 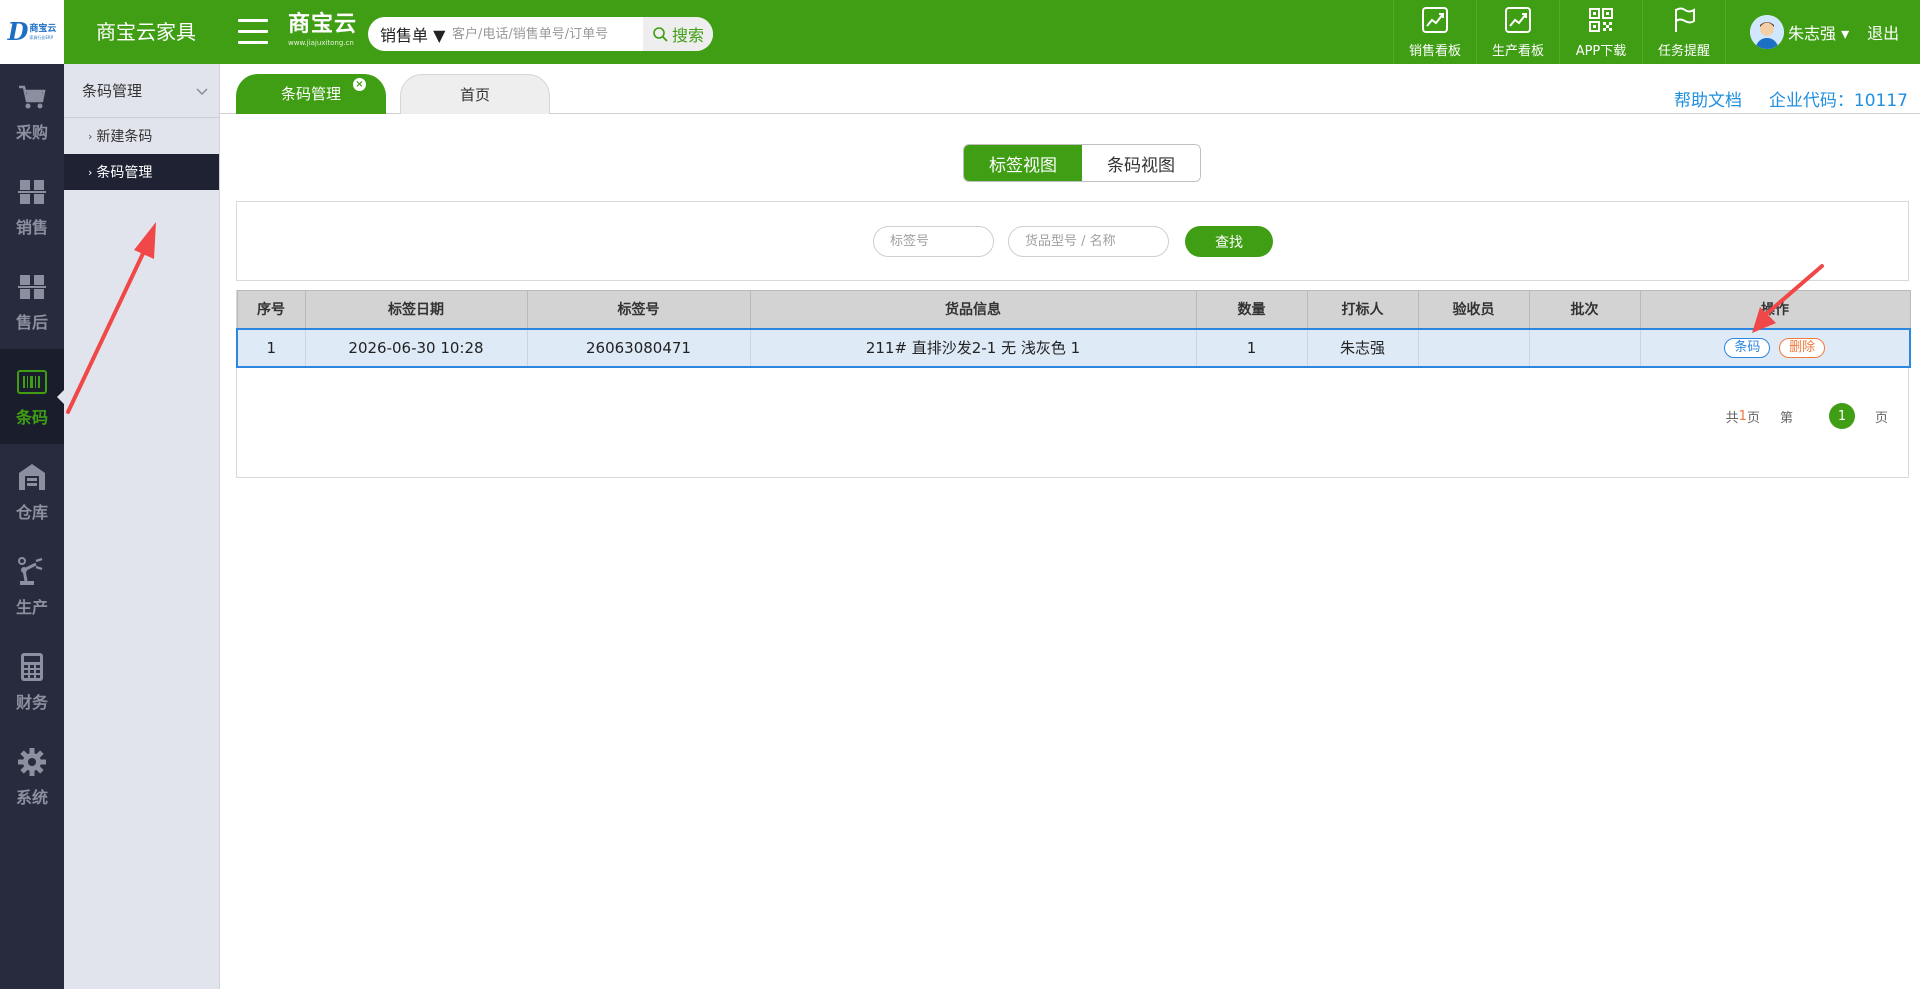 I want to click on menu-toggle-icon, so click(x=254, y=32).